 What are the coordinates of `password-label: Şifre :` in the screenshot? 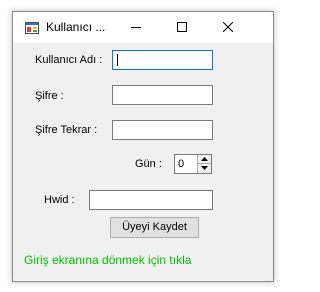 It's located at (49, 96).